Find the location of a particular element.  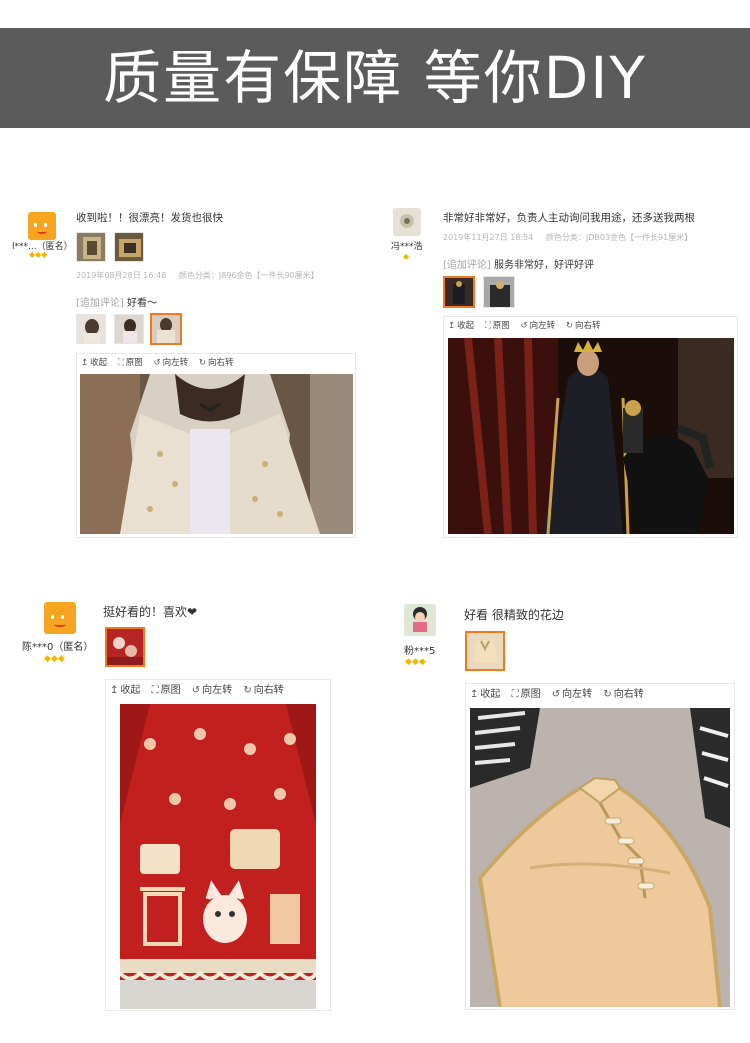

review-text: 挺好看的！喜欢❤ is located at coordinates (150, 612).